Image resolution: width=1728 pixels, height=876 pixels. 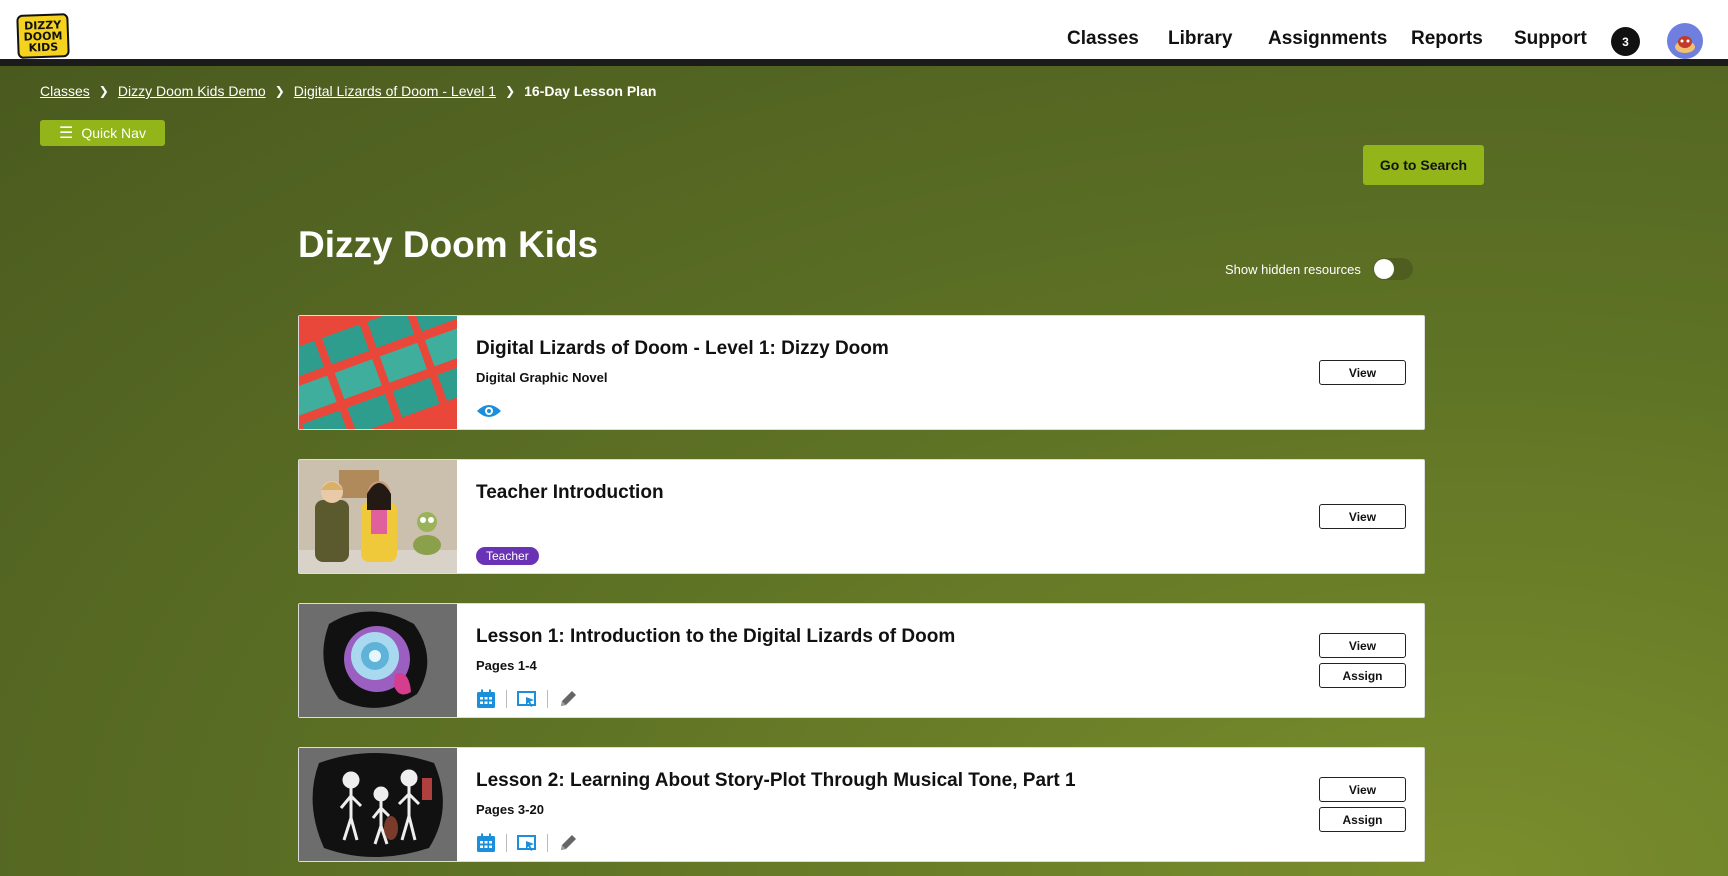 I want to click on breadcrumb-current: 16-Day Lesson Plan, so click(x=590, y=91).